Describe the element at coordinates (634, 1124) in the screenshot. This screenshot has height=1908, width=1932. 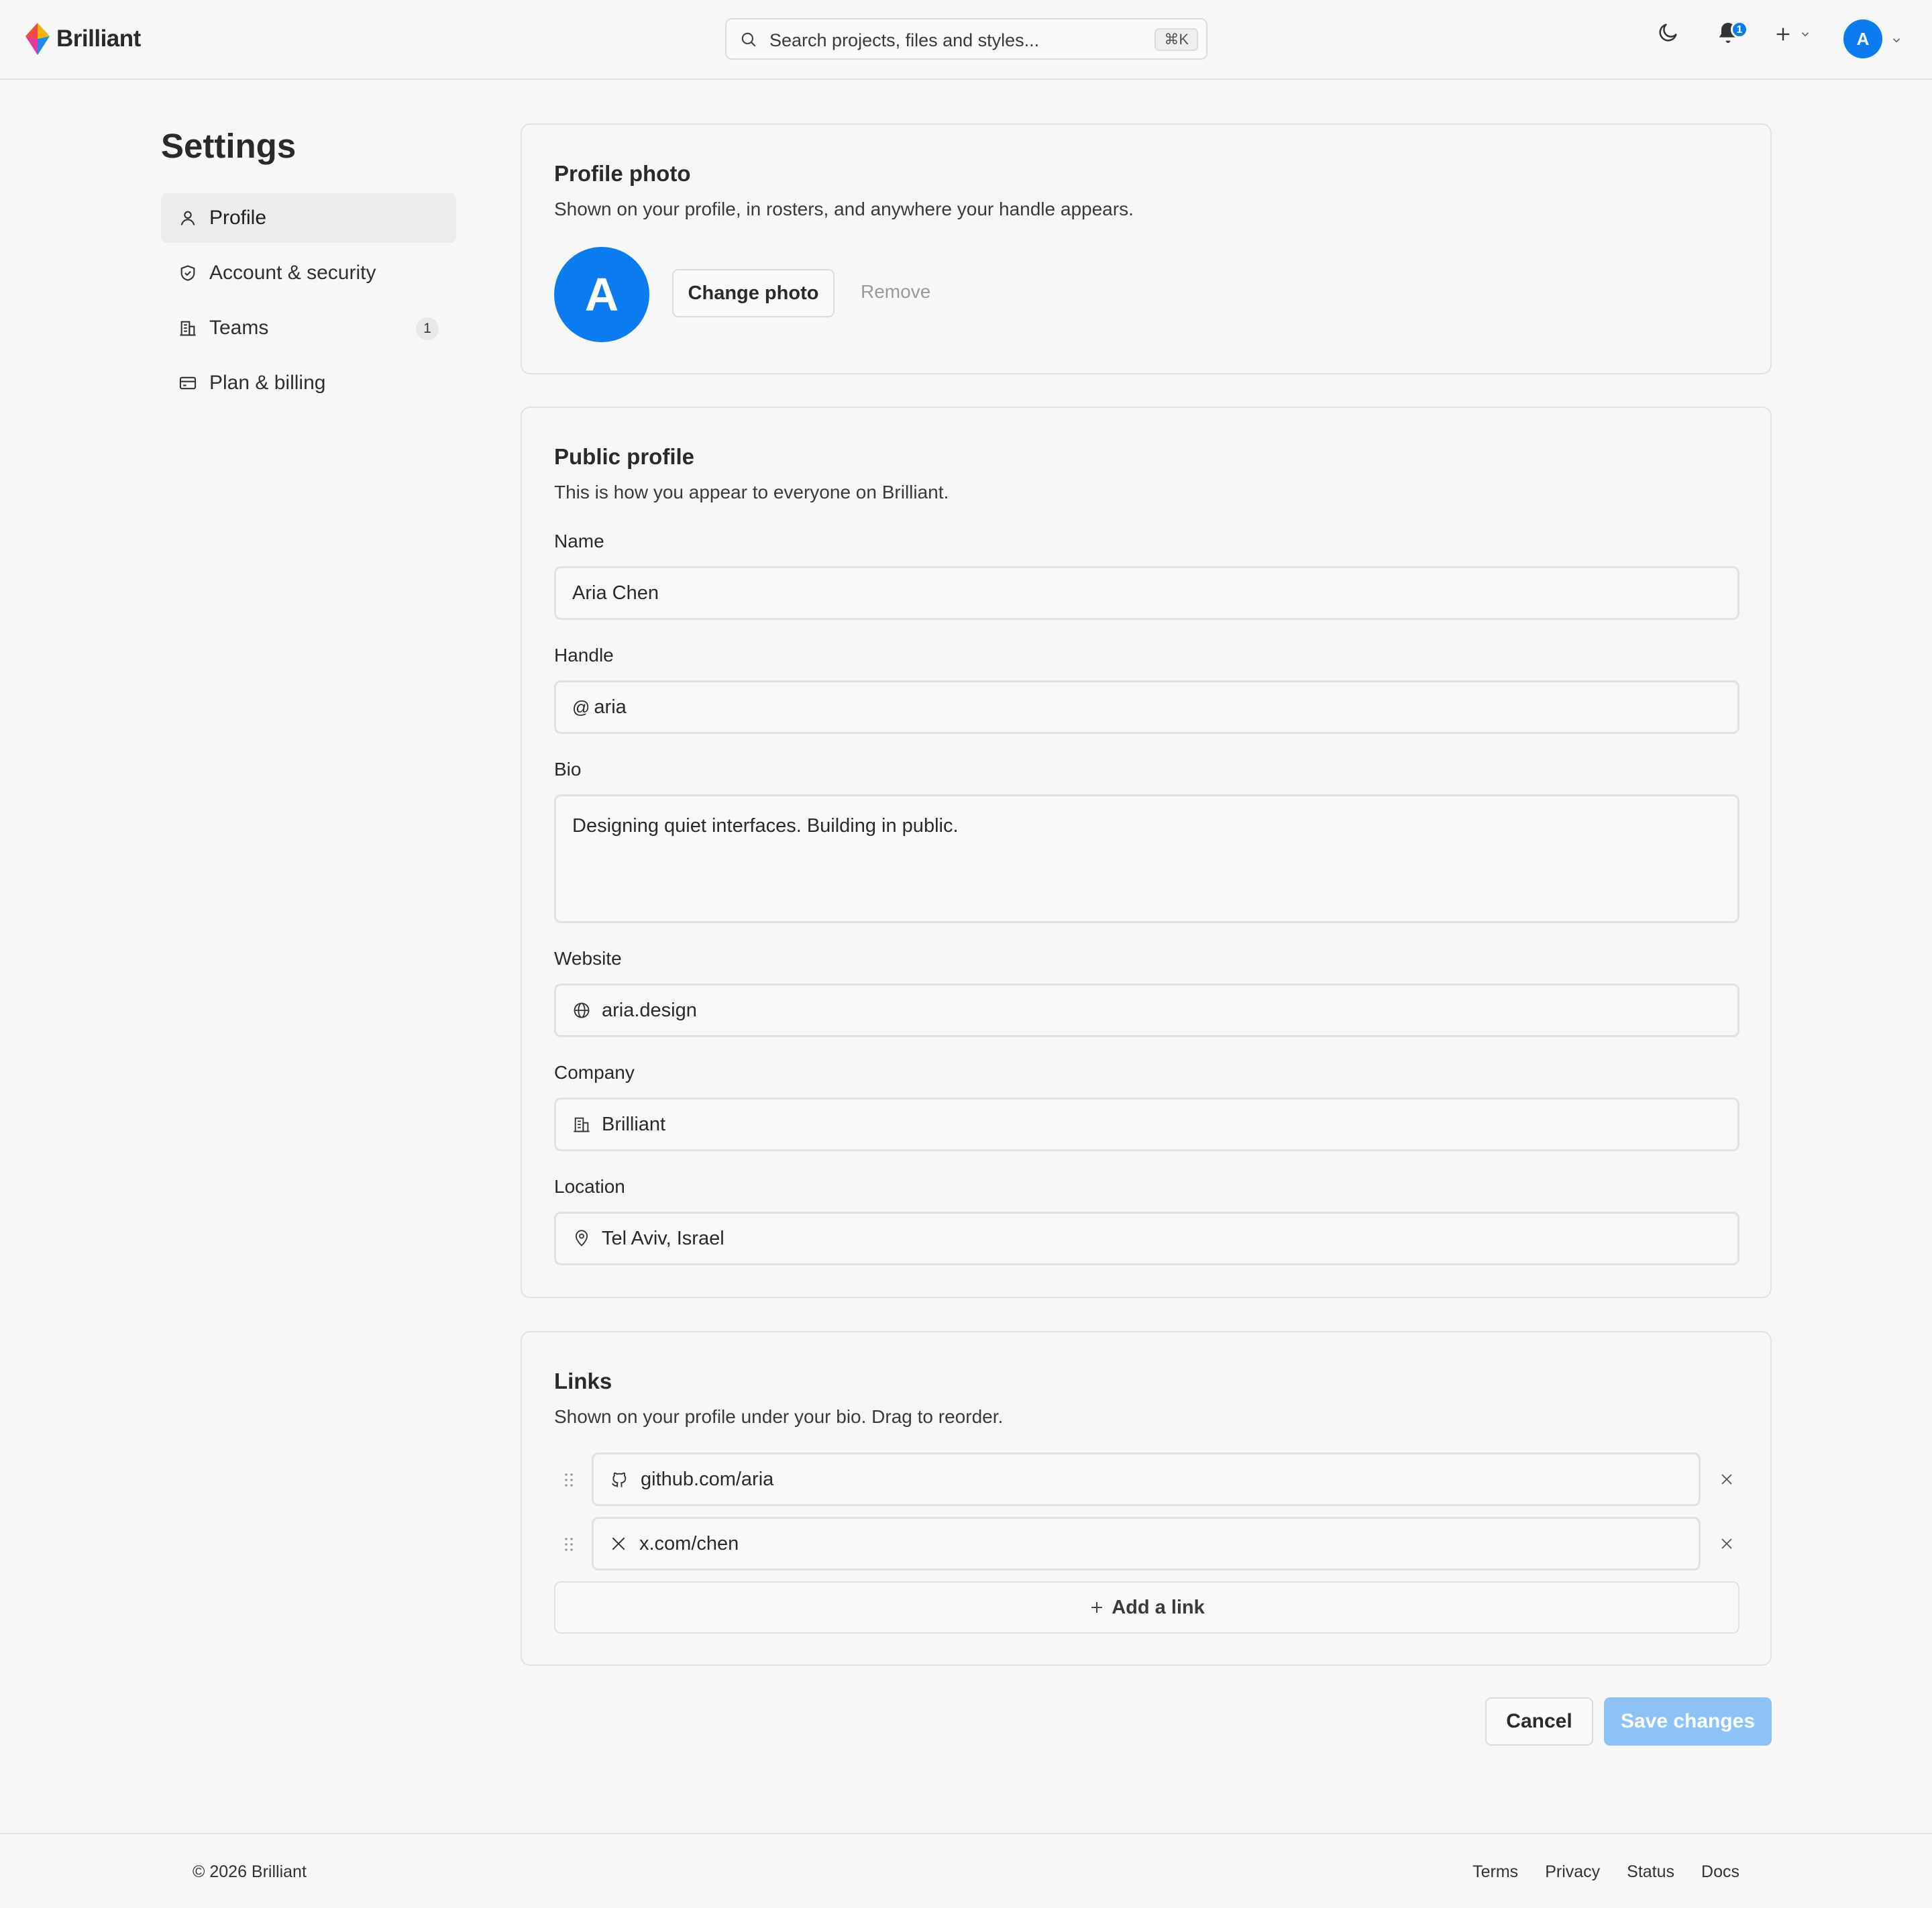
I see `company-value: Brilliant` at that location.